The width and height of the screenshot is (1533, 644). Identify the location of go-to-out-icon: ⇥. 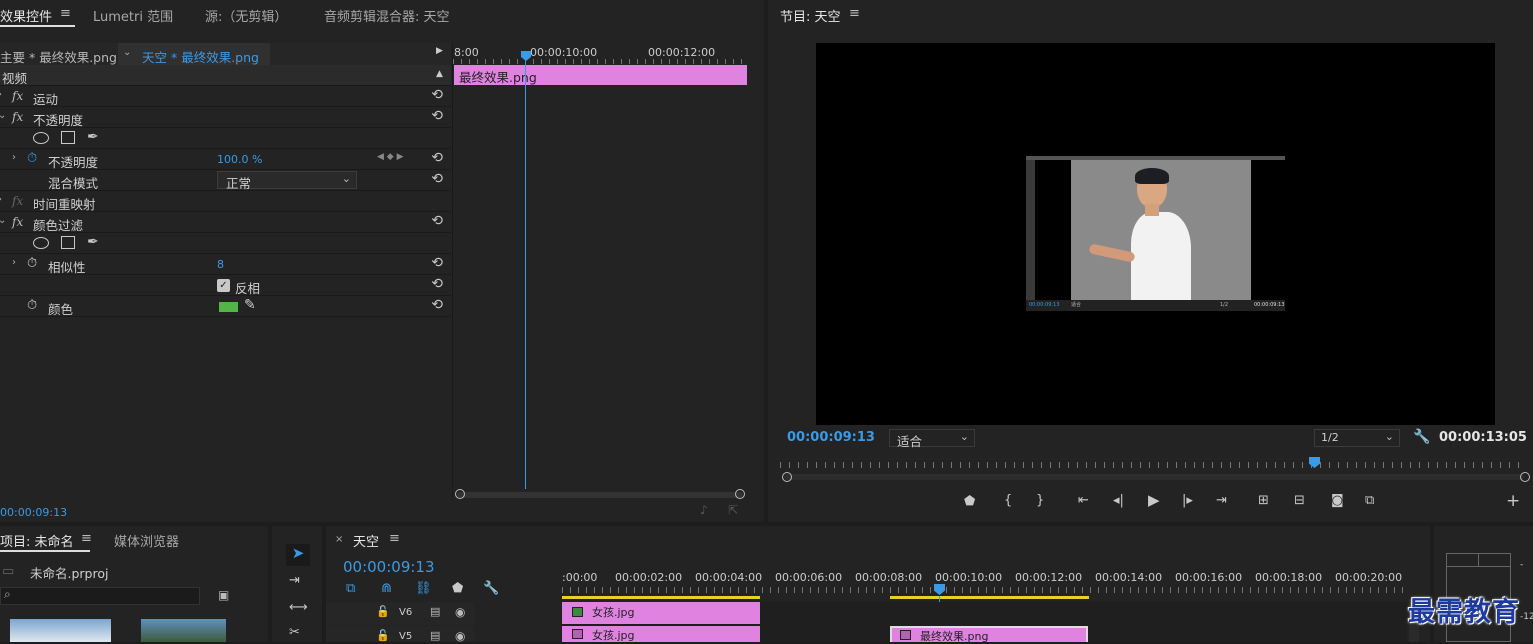
(1221, 500).